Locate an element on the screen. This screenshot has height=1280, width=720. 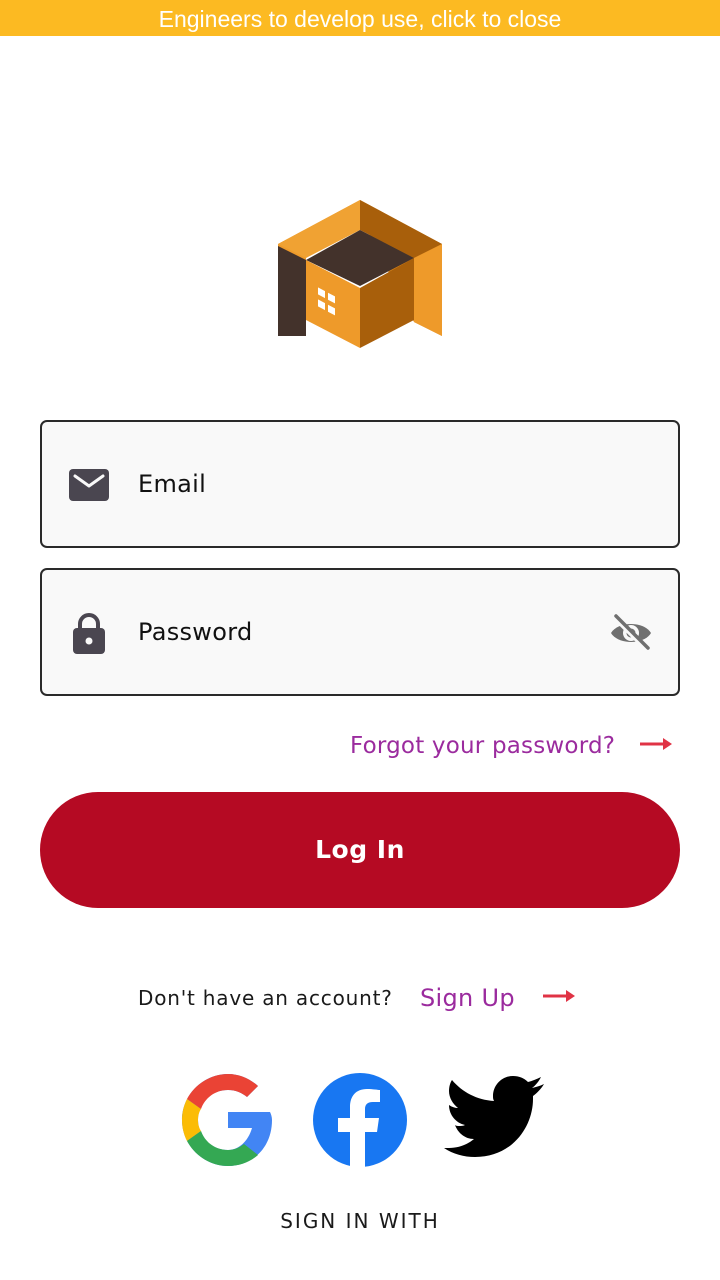
app-logo is located at coordinates (360, 274).